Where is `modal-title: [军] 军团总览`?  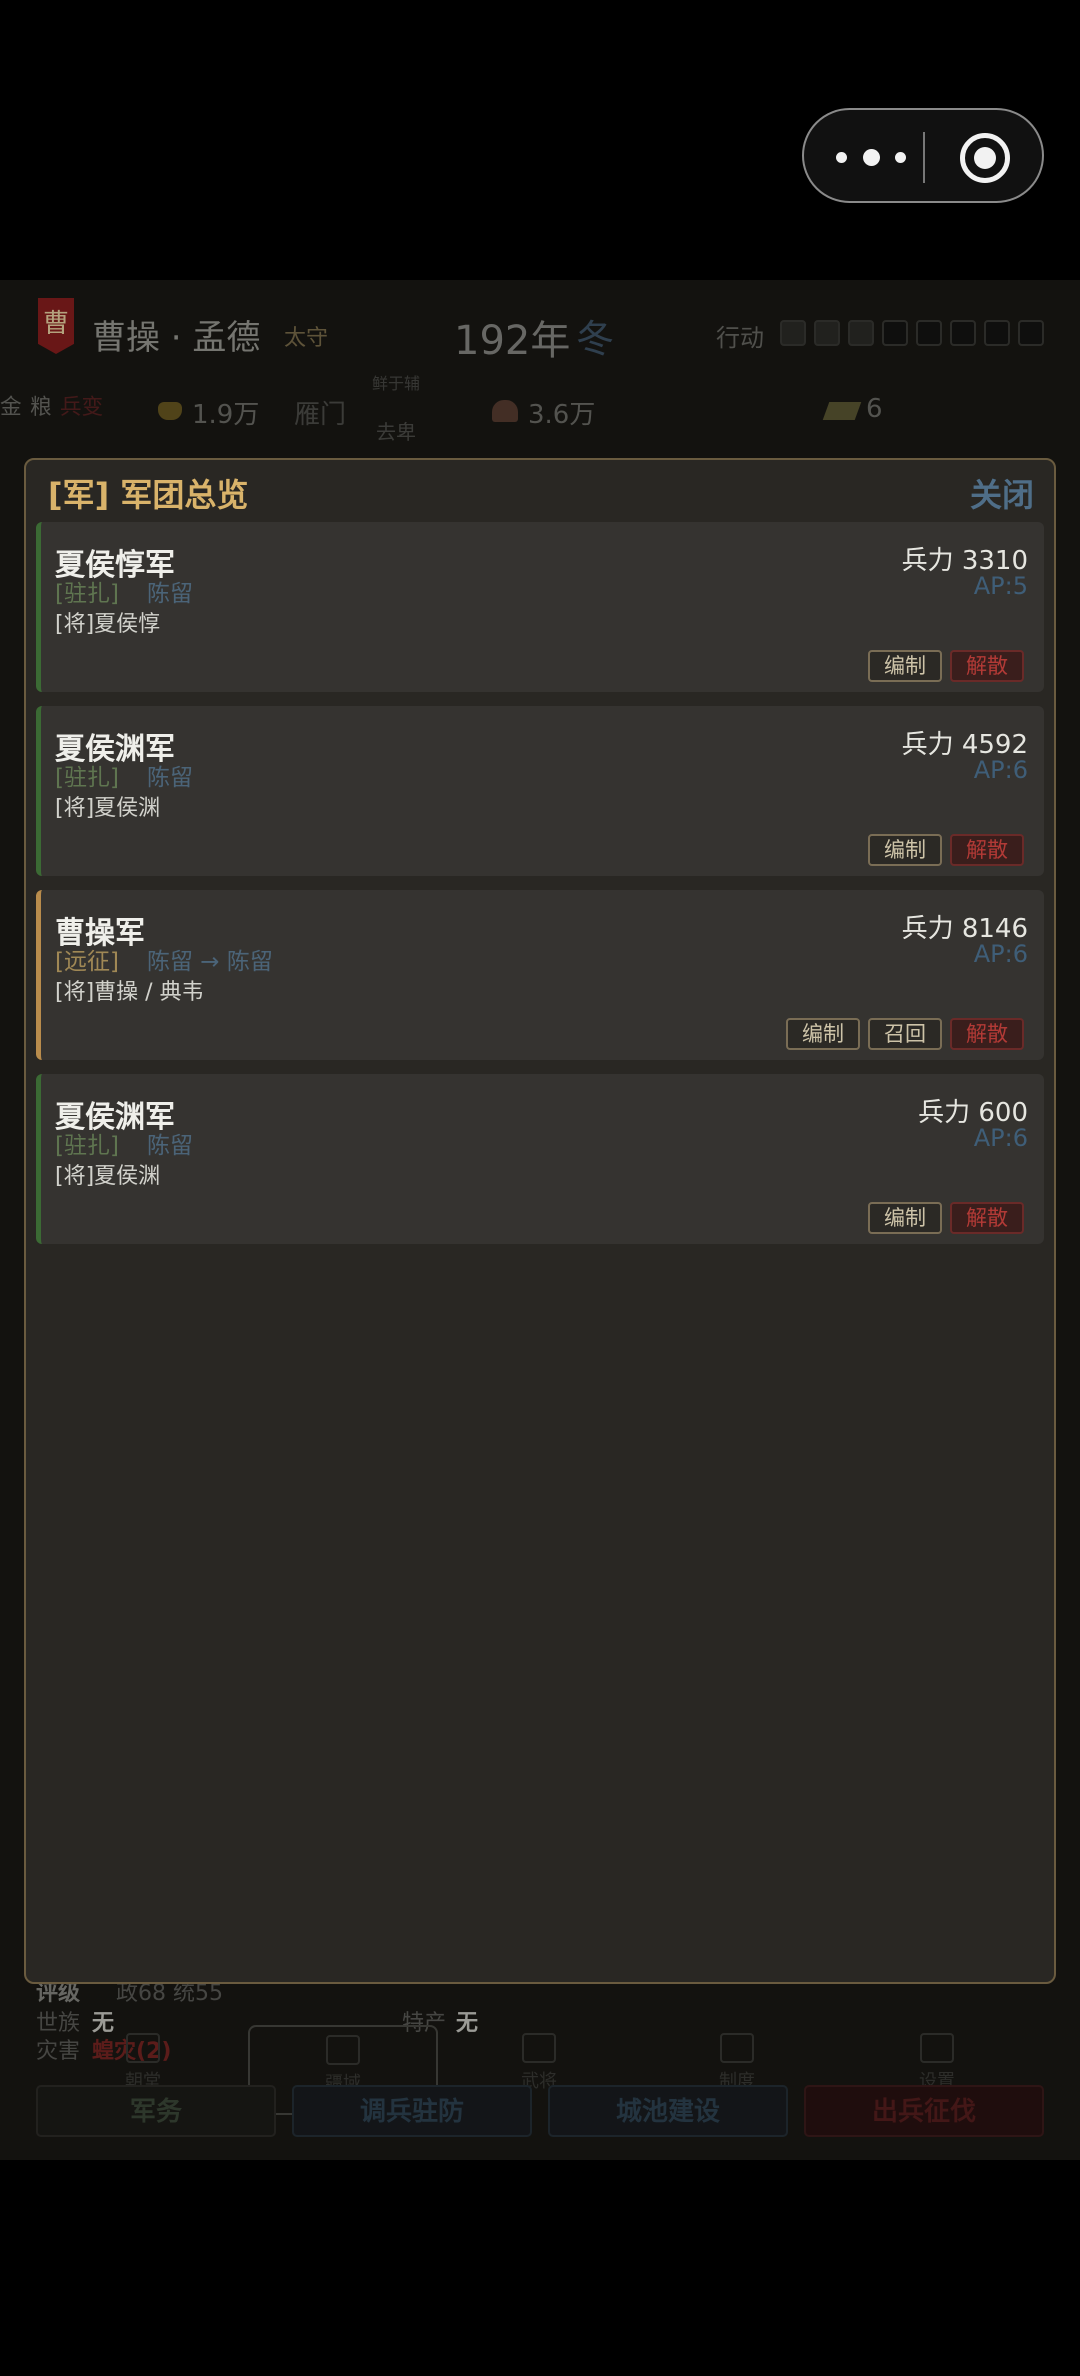
modal-title: [军] 军团总览 is located at coordinates (148, 495).